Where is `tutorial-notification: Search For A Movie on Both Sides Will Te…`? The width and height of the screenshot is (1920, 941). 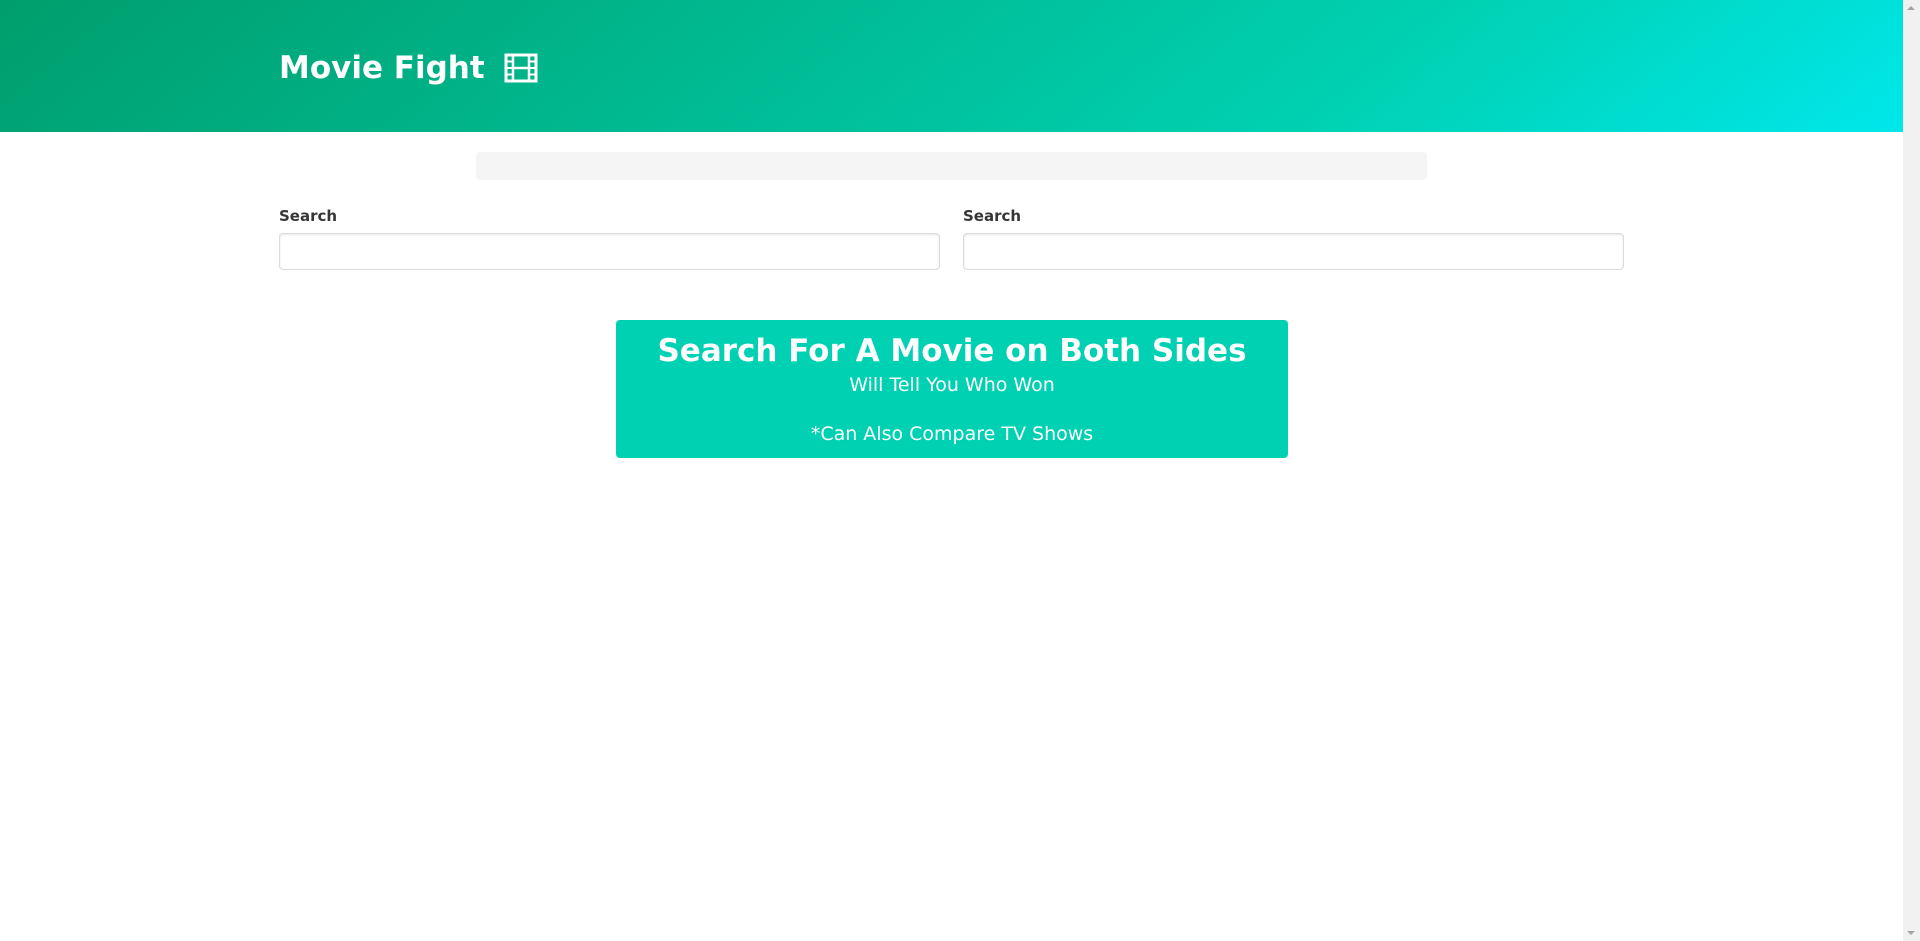
tutorial-notification: Search For A Movie on Both Sides Will Te… is located at coordinates (952, 389).